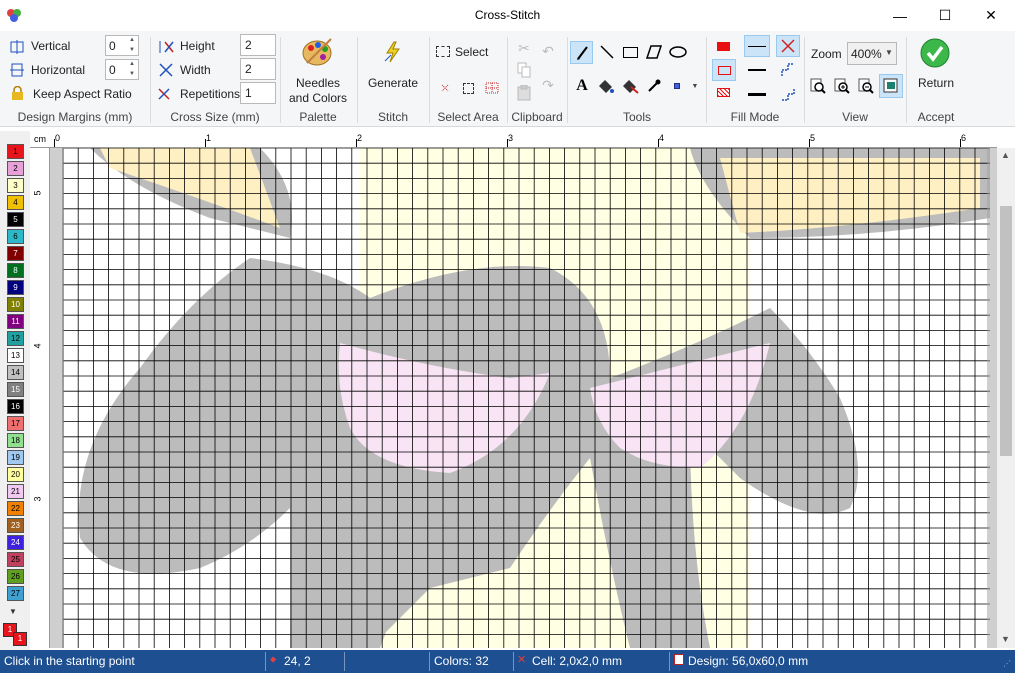 This screenshot has height=673, width=1015. What do you see at coordinates (15, 440) in the screenshot?
I see `color-swatch-18: 18` at bounding box center [15, 440].